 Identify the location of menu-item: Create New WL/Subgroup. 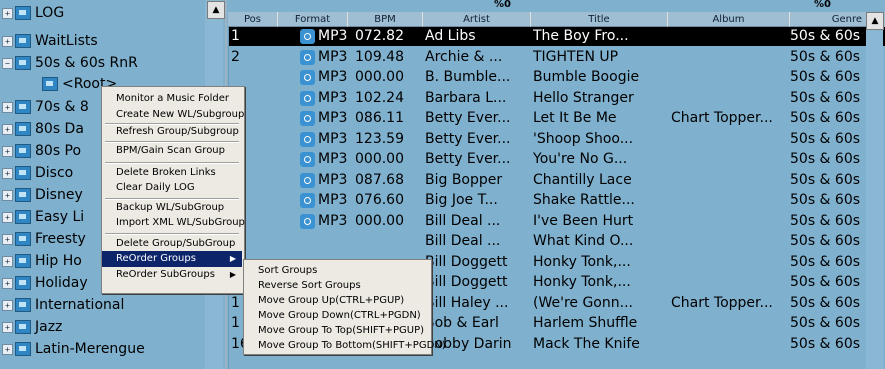
(173, 115).